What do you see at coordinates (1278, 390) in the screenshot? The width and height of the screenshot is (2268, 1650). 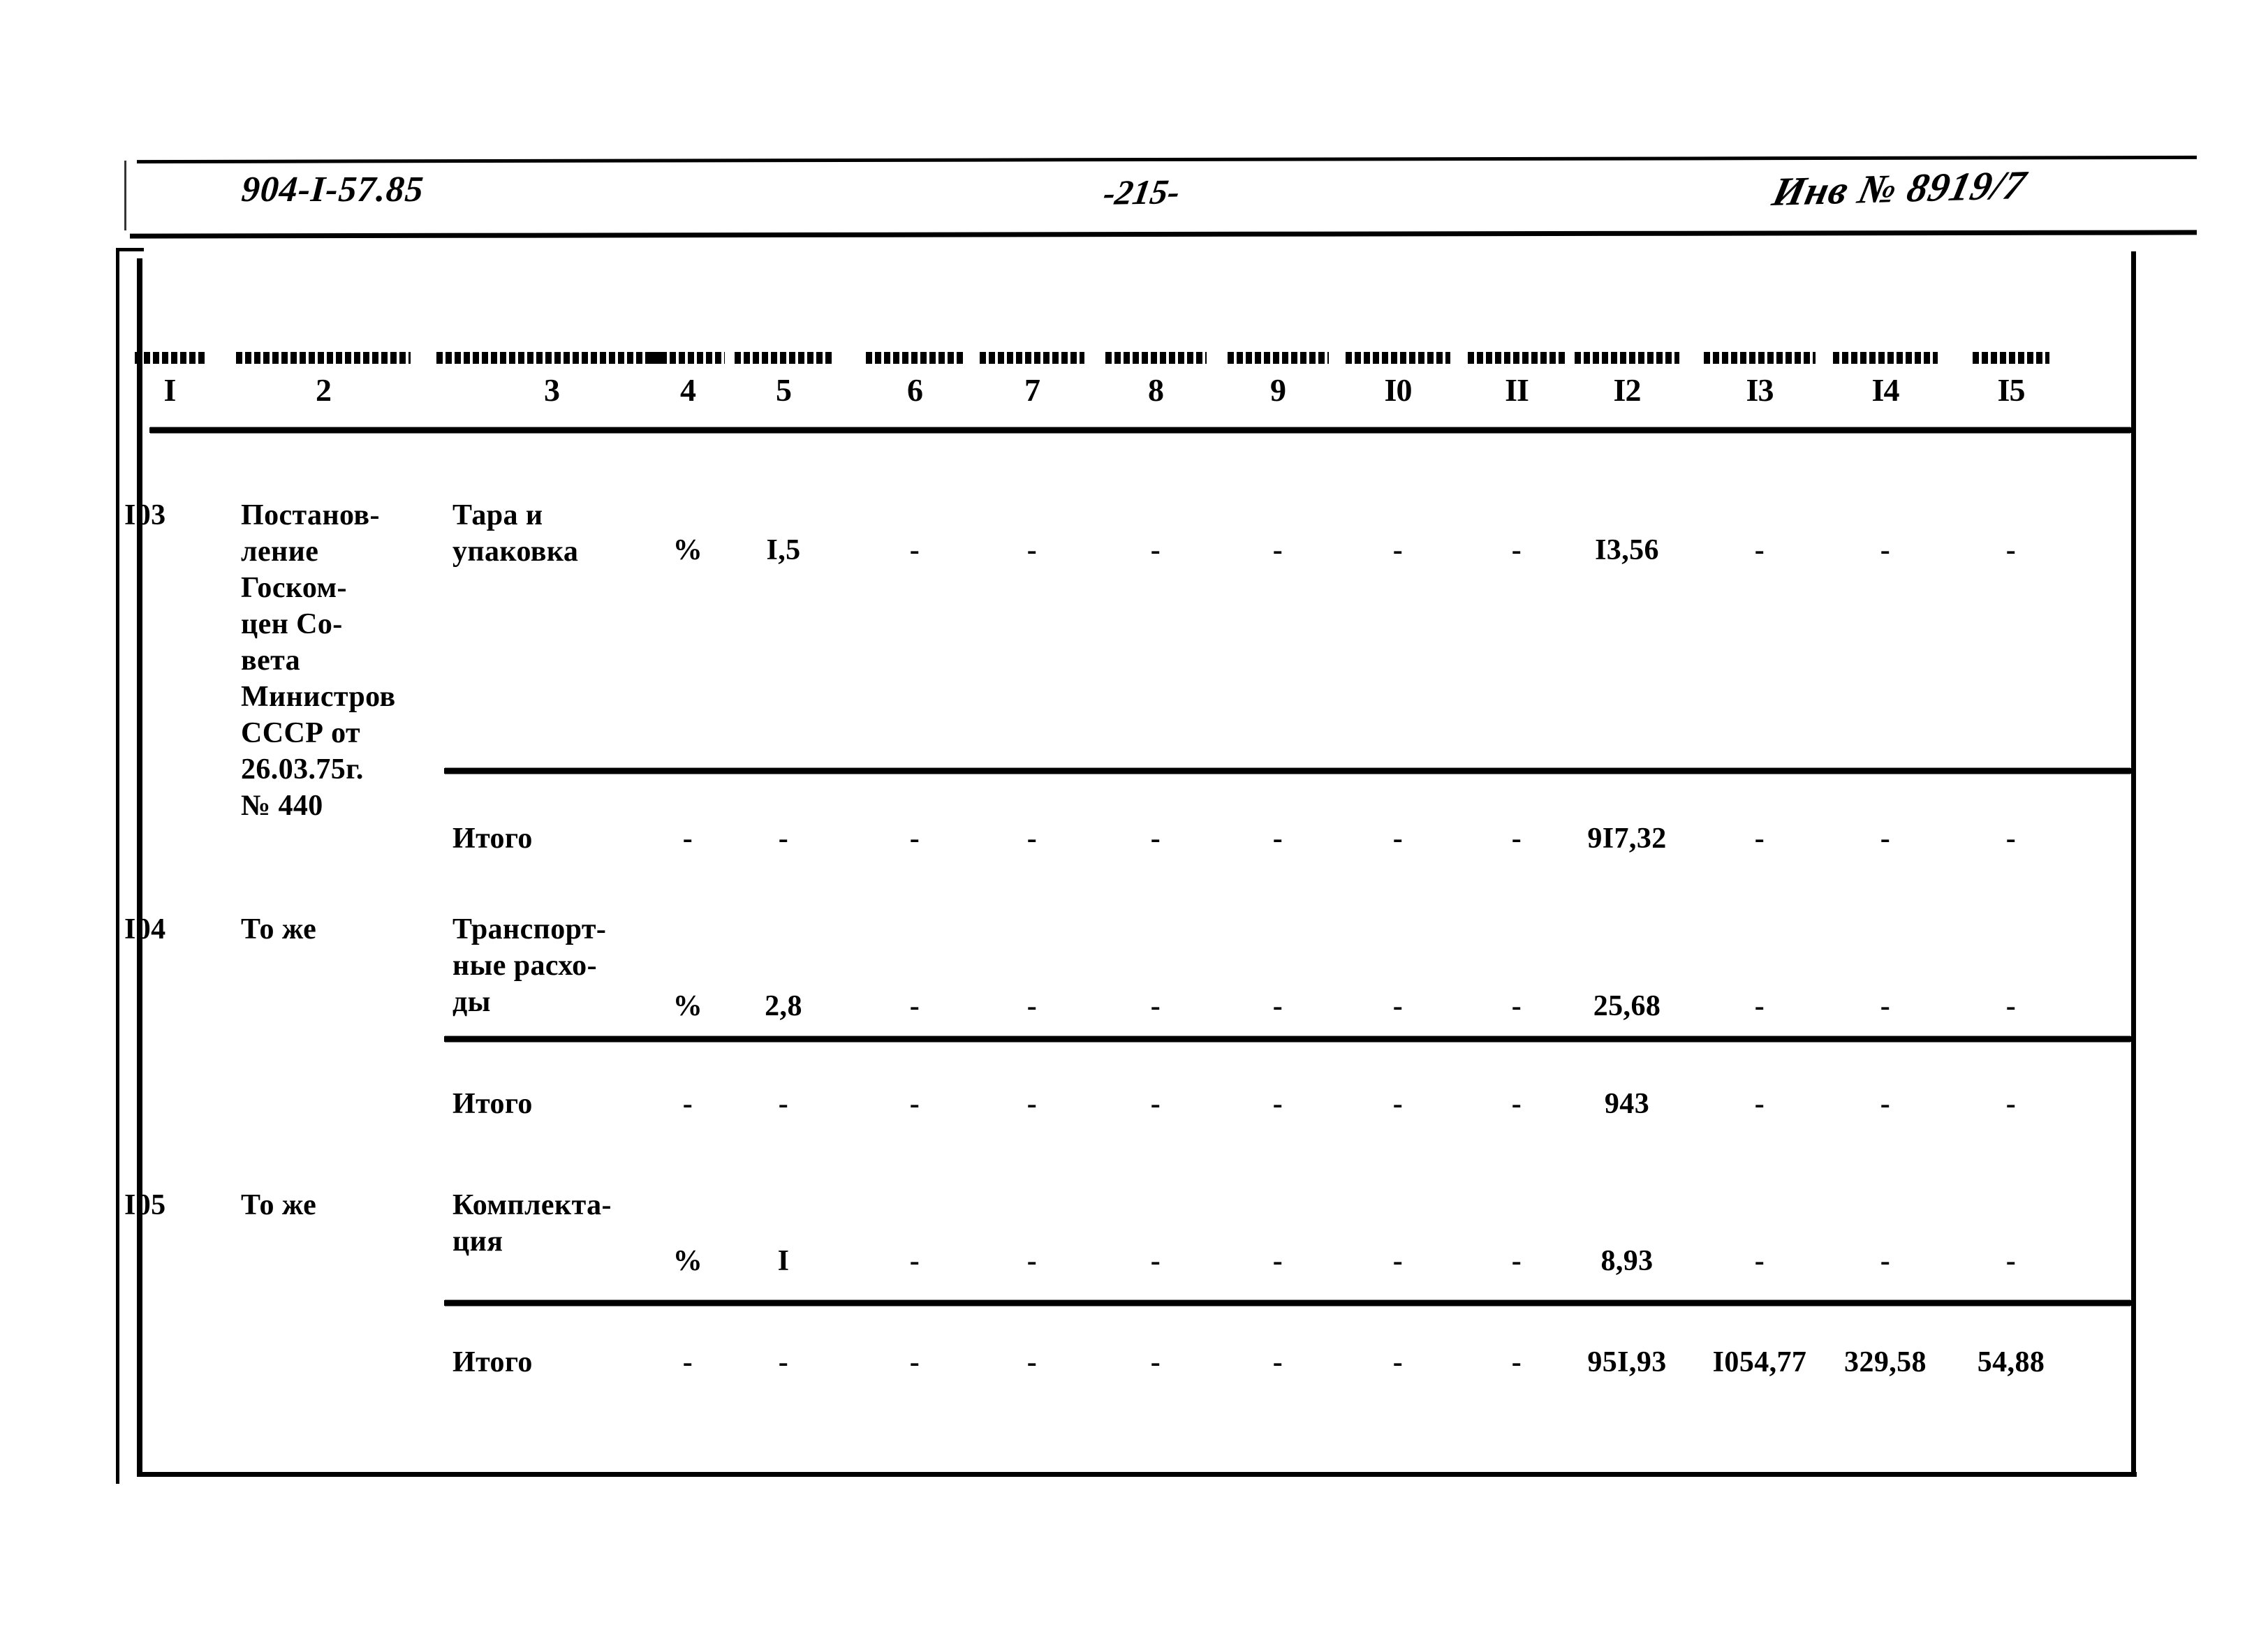 I see `column-number-9: 9` at bounding box center [1278, 390].